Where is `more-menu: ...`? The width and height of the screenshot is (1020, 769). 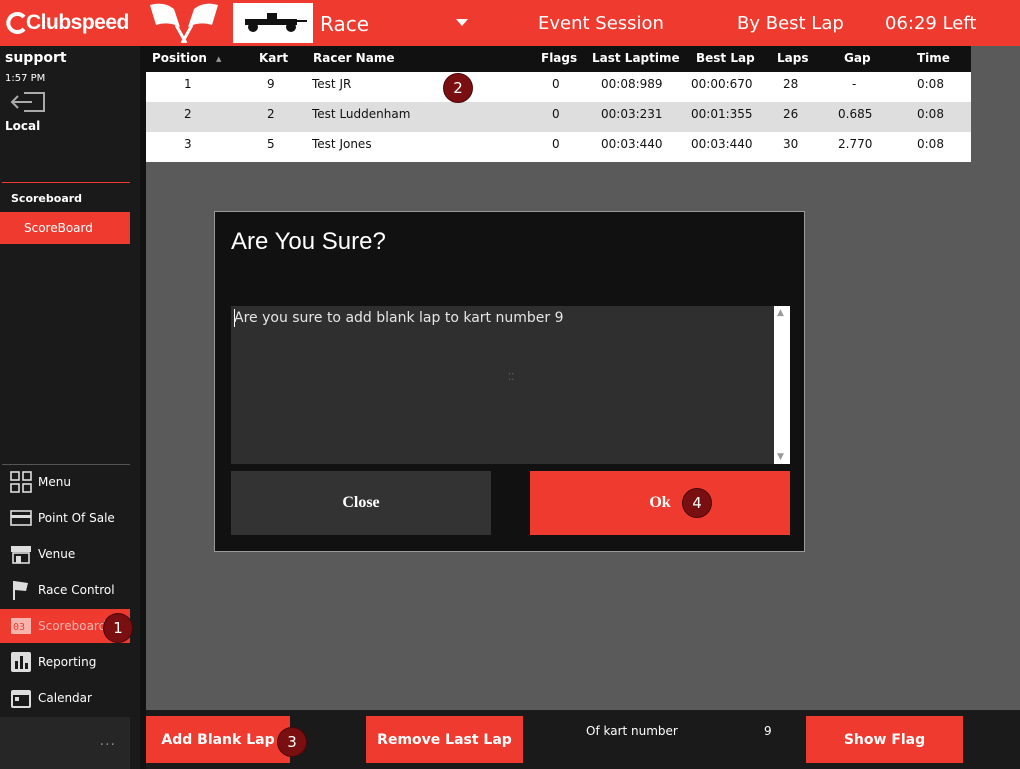 more-menu: ... is located at coordinates (65, 743).